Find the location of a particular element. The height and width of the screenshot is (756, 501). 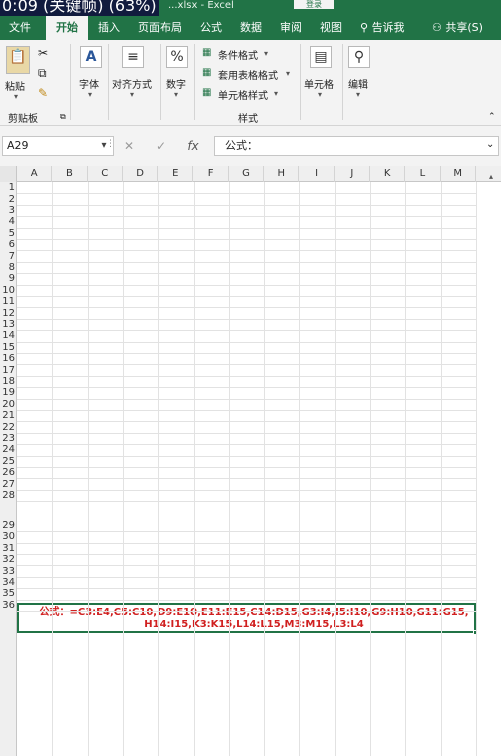

cells-icon: ▤ is located at coordinates (321, 57).